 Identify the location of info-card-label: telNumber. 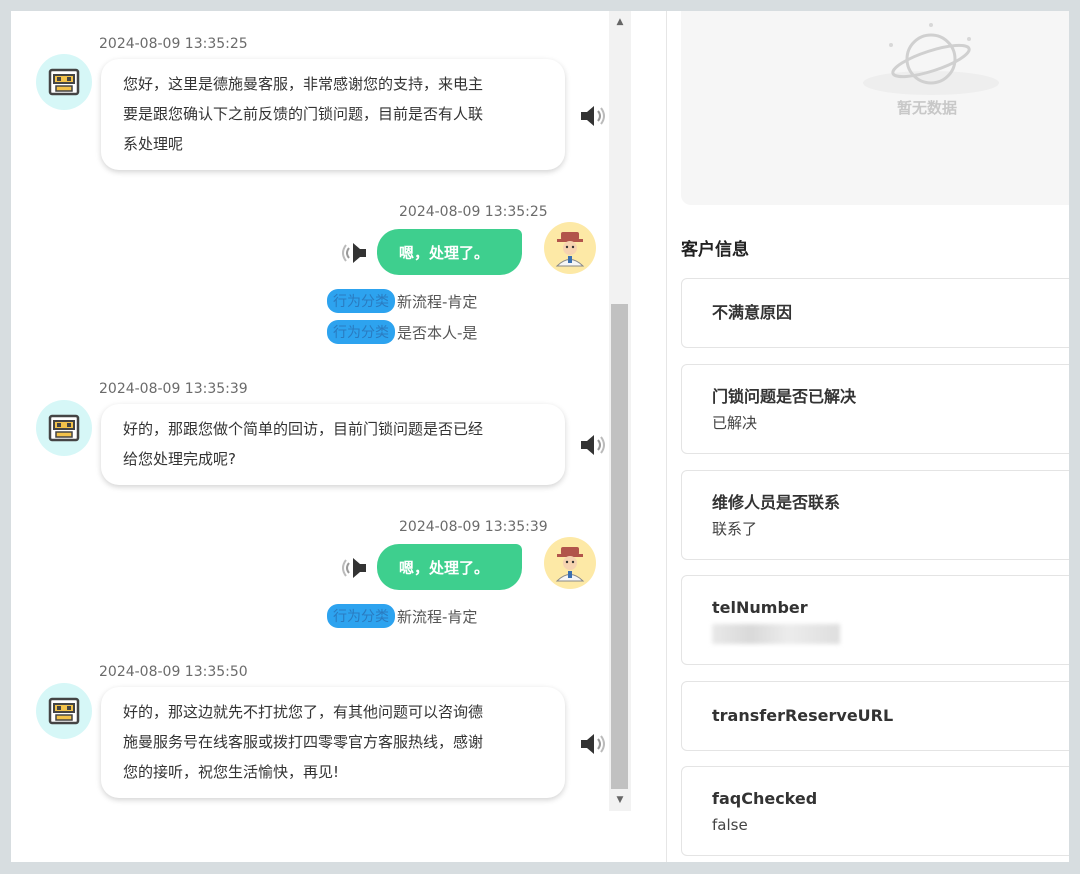
(760, 607).